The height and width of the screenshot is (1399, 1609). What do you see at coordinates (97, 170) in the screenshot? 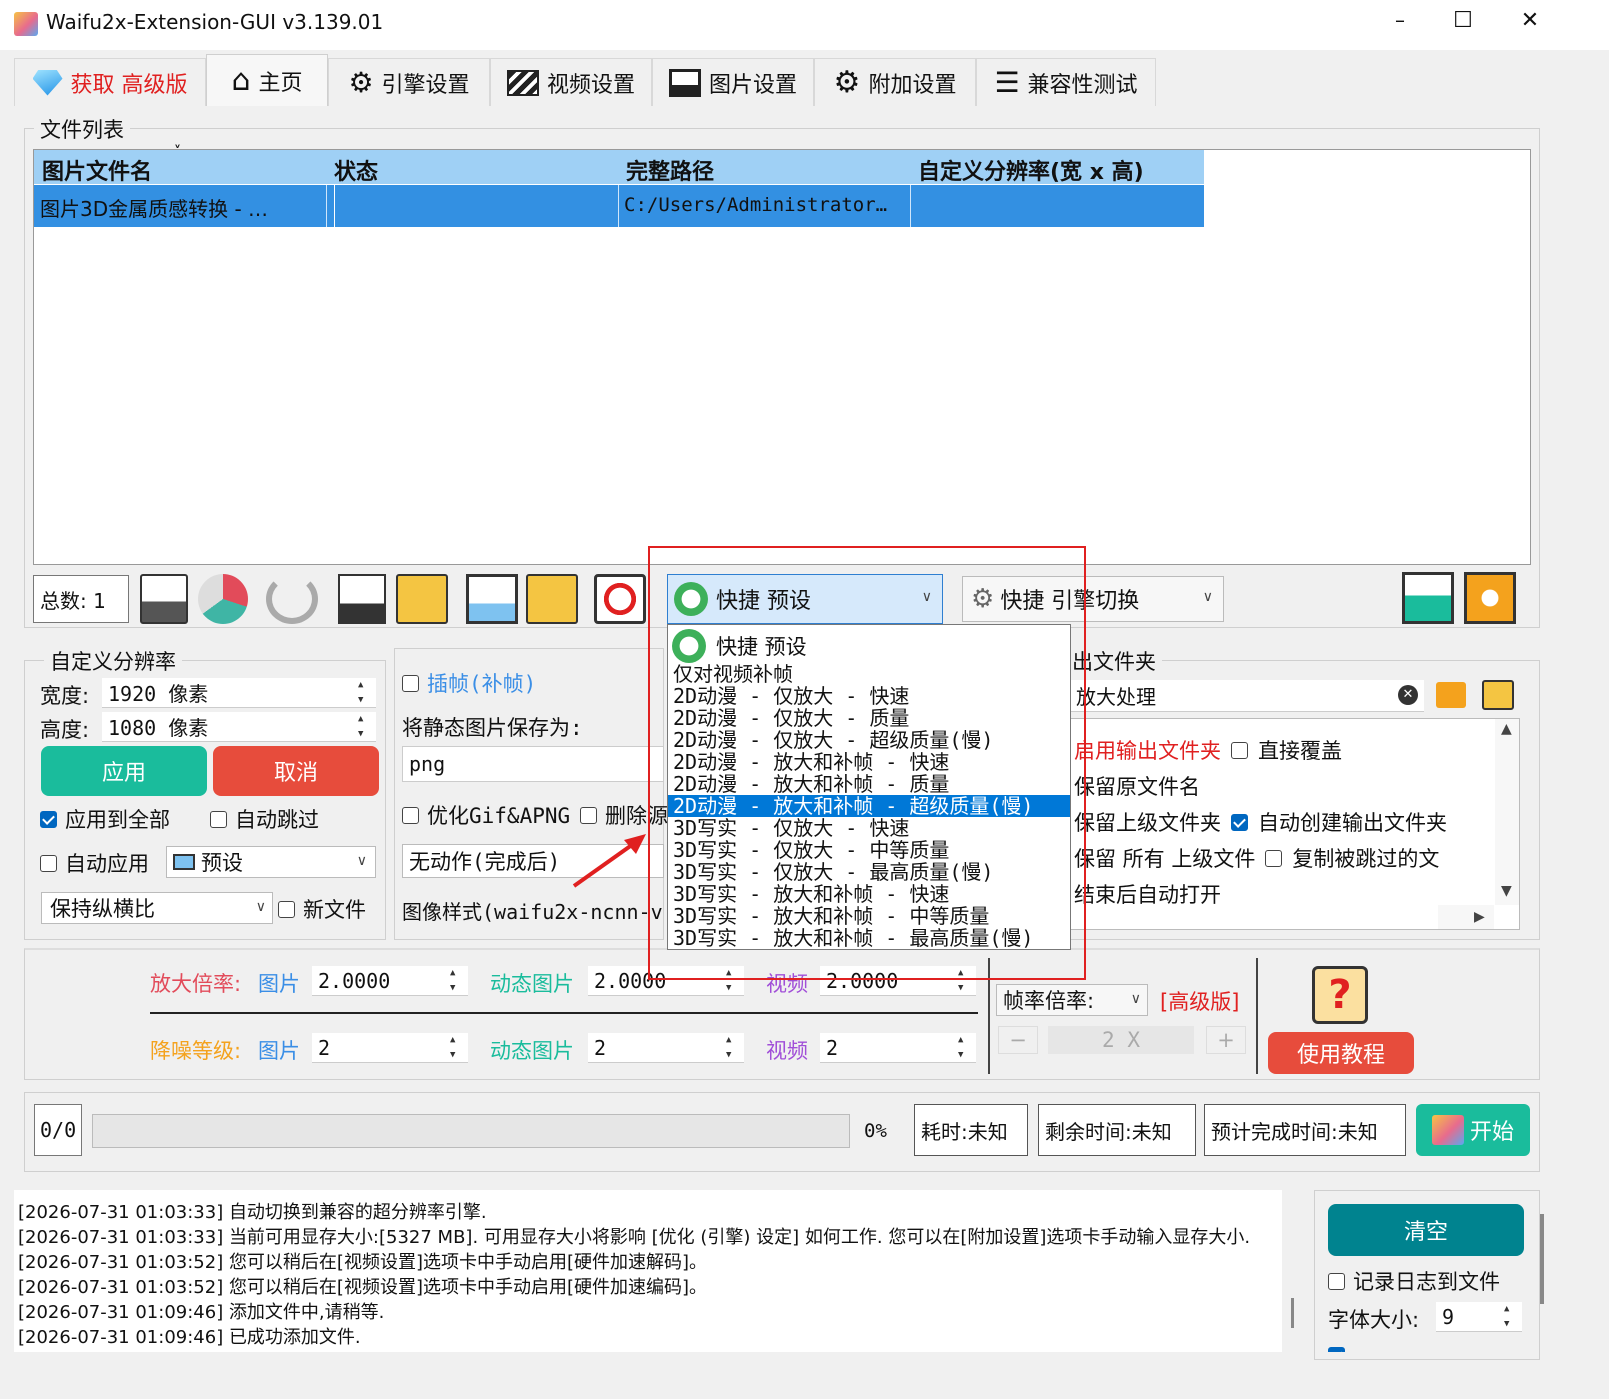
I see `column-header-filename: 图片文件名` at bounding box center [97, 170].